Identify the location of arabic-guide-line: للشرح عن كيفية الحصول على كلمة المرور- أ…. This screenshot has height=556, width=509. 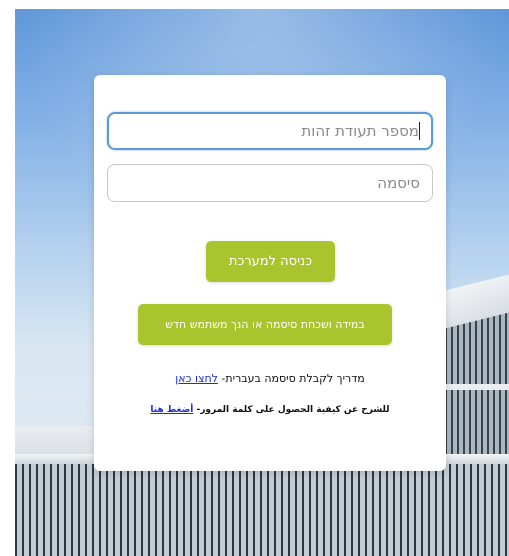
(270, 410).